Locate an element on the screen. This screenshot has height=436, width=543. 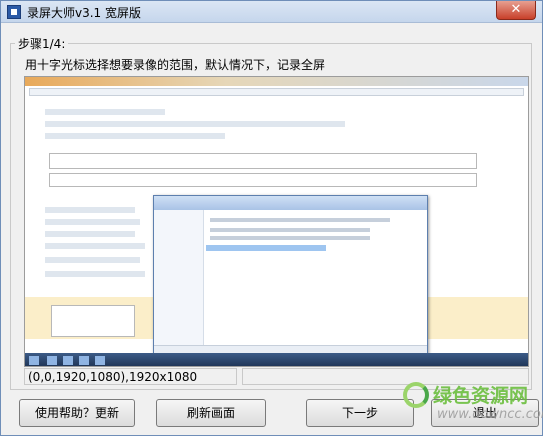
step-label: 步骤1/4: is located at coordinates (42, 43).